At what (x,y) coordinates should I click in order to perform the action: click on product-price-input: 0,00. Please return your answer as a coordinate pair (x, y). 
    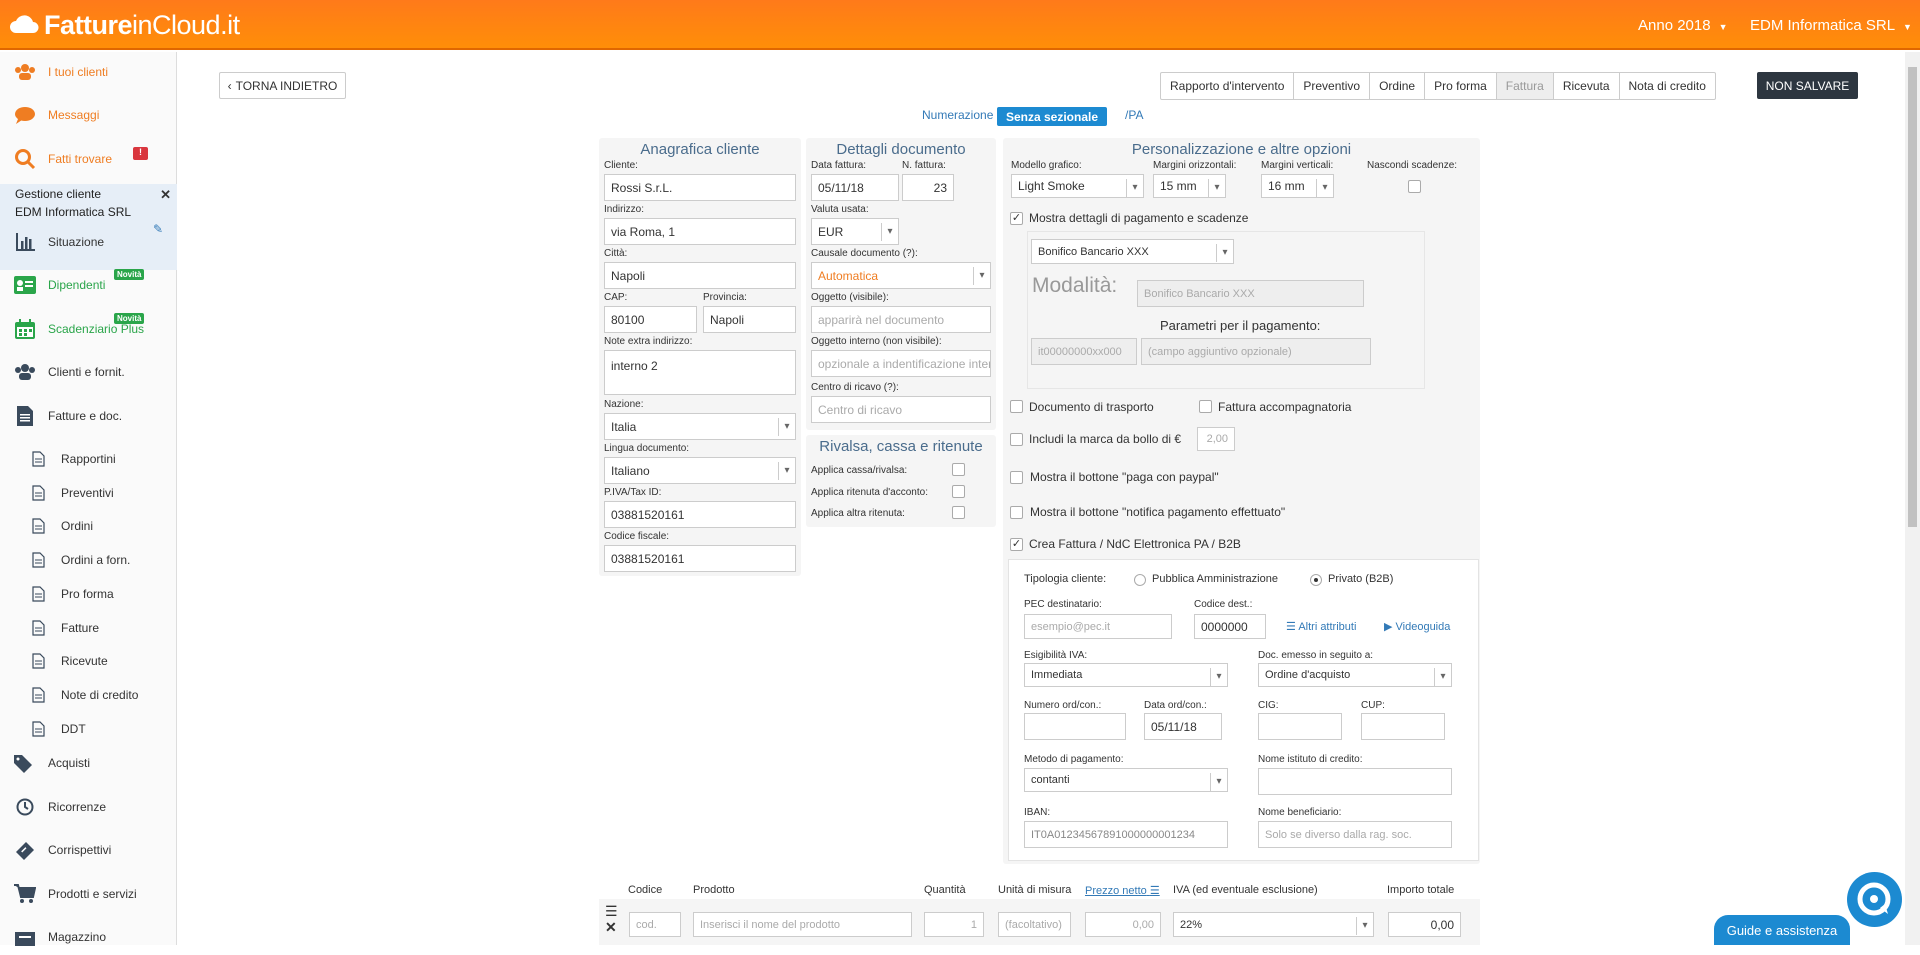
    Looking at the image, I should click on (1123, 924).